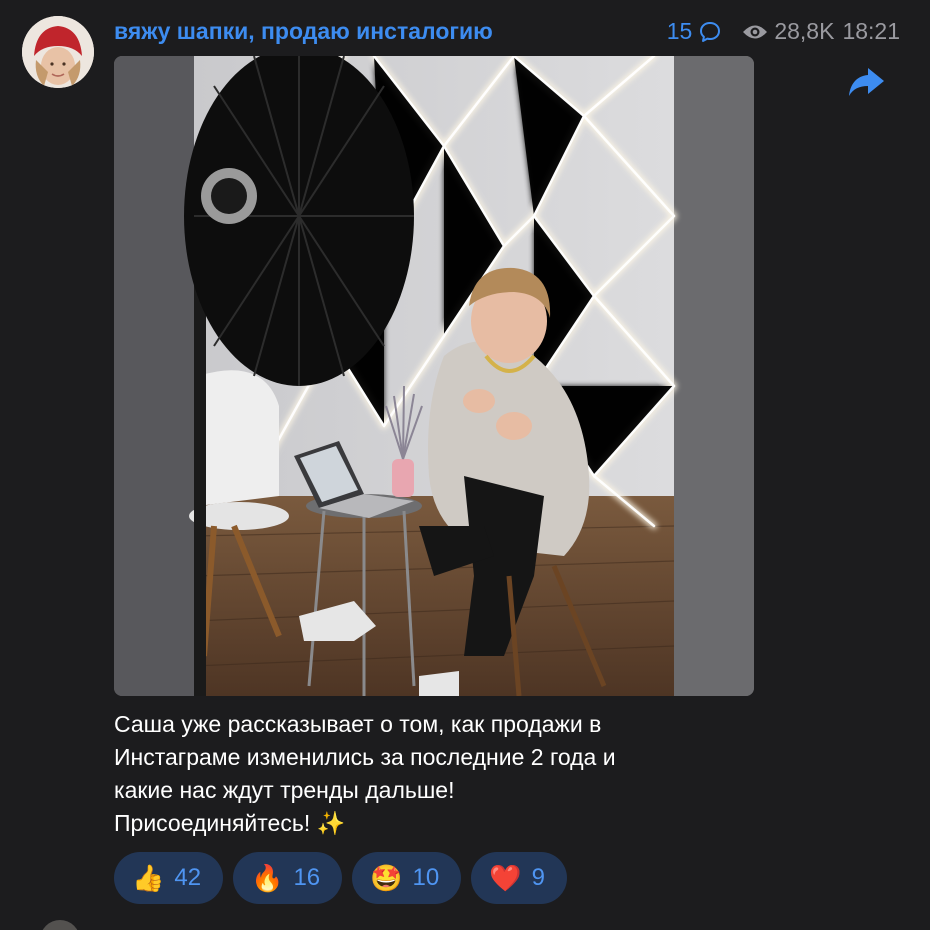 This screenshot has width=930, height=930. I want to click on channel-avatar, so click(58, 52).